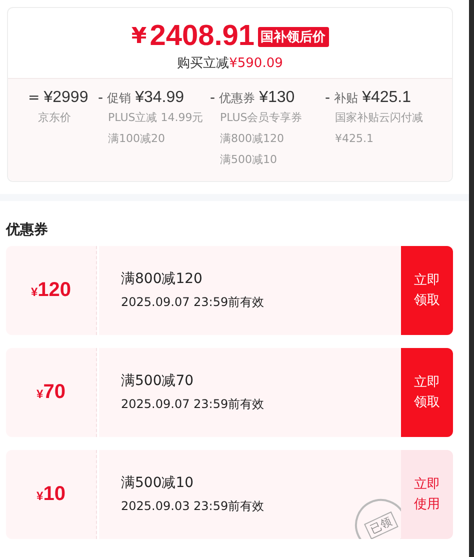  What do you see at coordinates (202, 36) in the screenshot?
I see `final-price: 2408.91` at bounding box center [202, 36].